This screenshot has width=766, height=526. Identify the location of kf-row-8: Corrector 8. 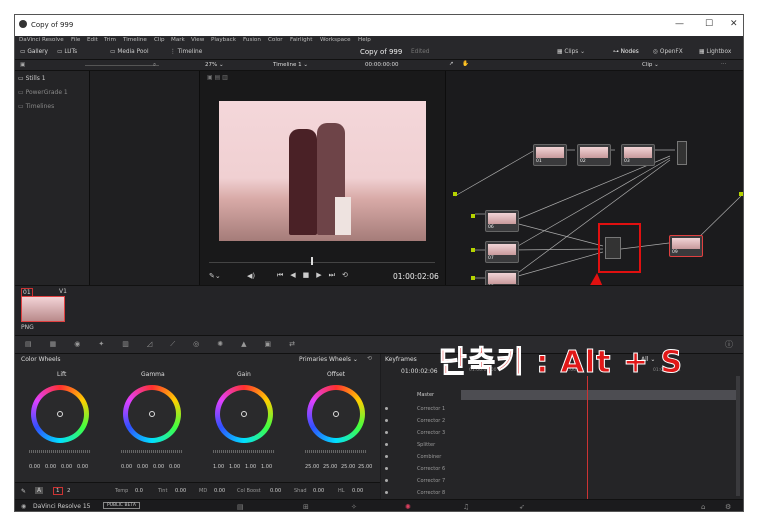
(421, 493).